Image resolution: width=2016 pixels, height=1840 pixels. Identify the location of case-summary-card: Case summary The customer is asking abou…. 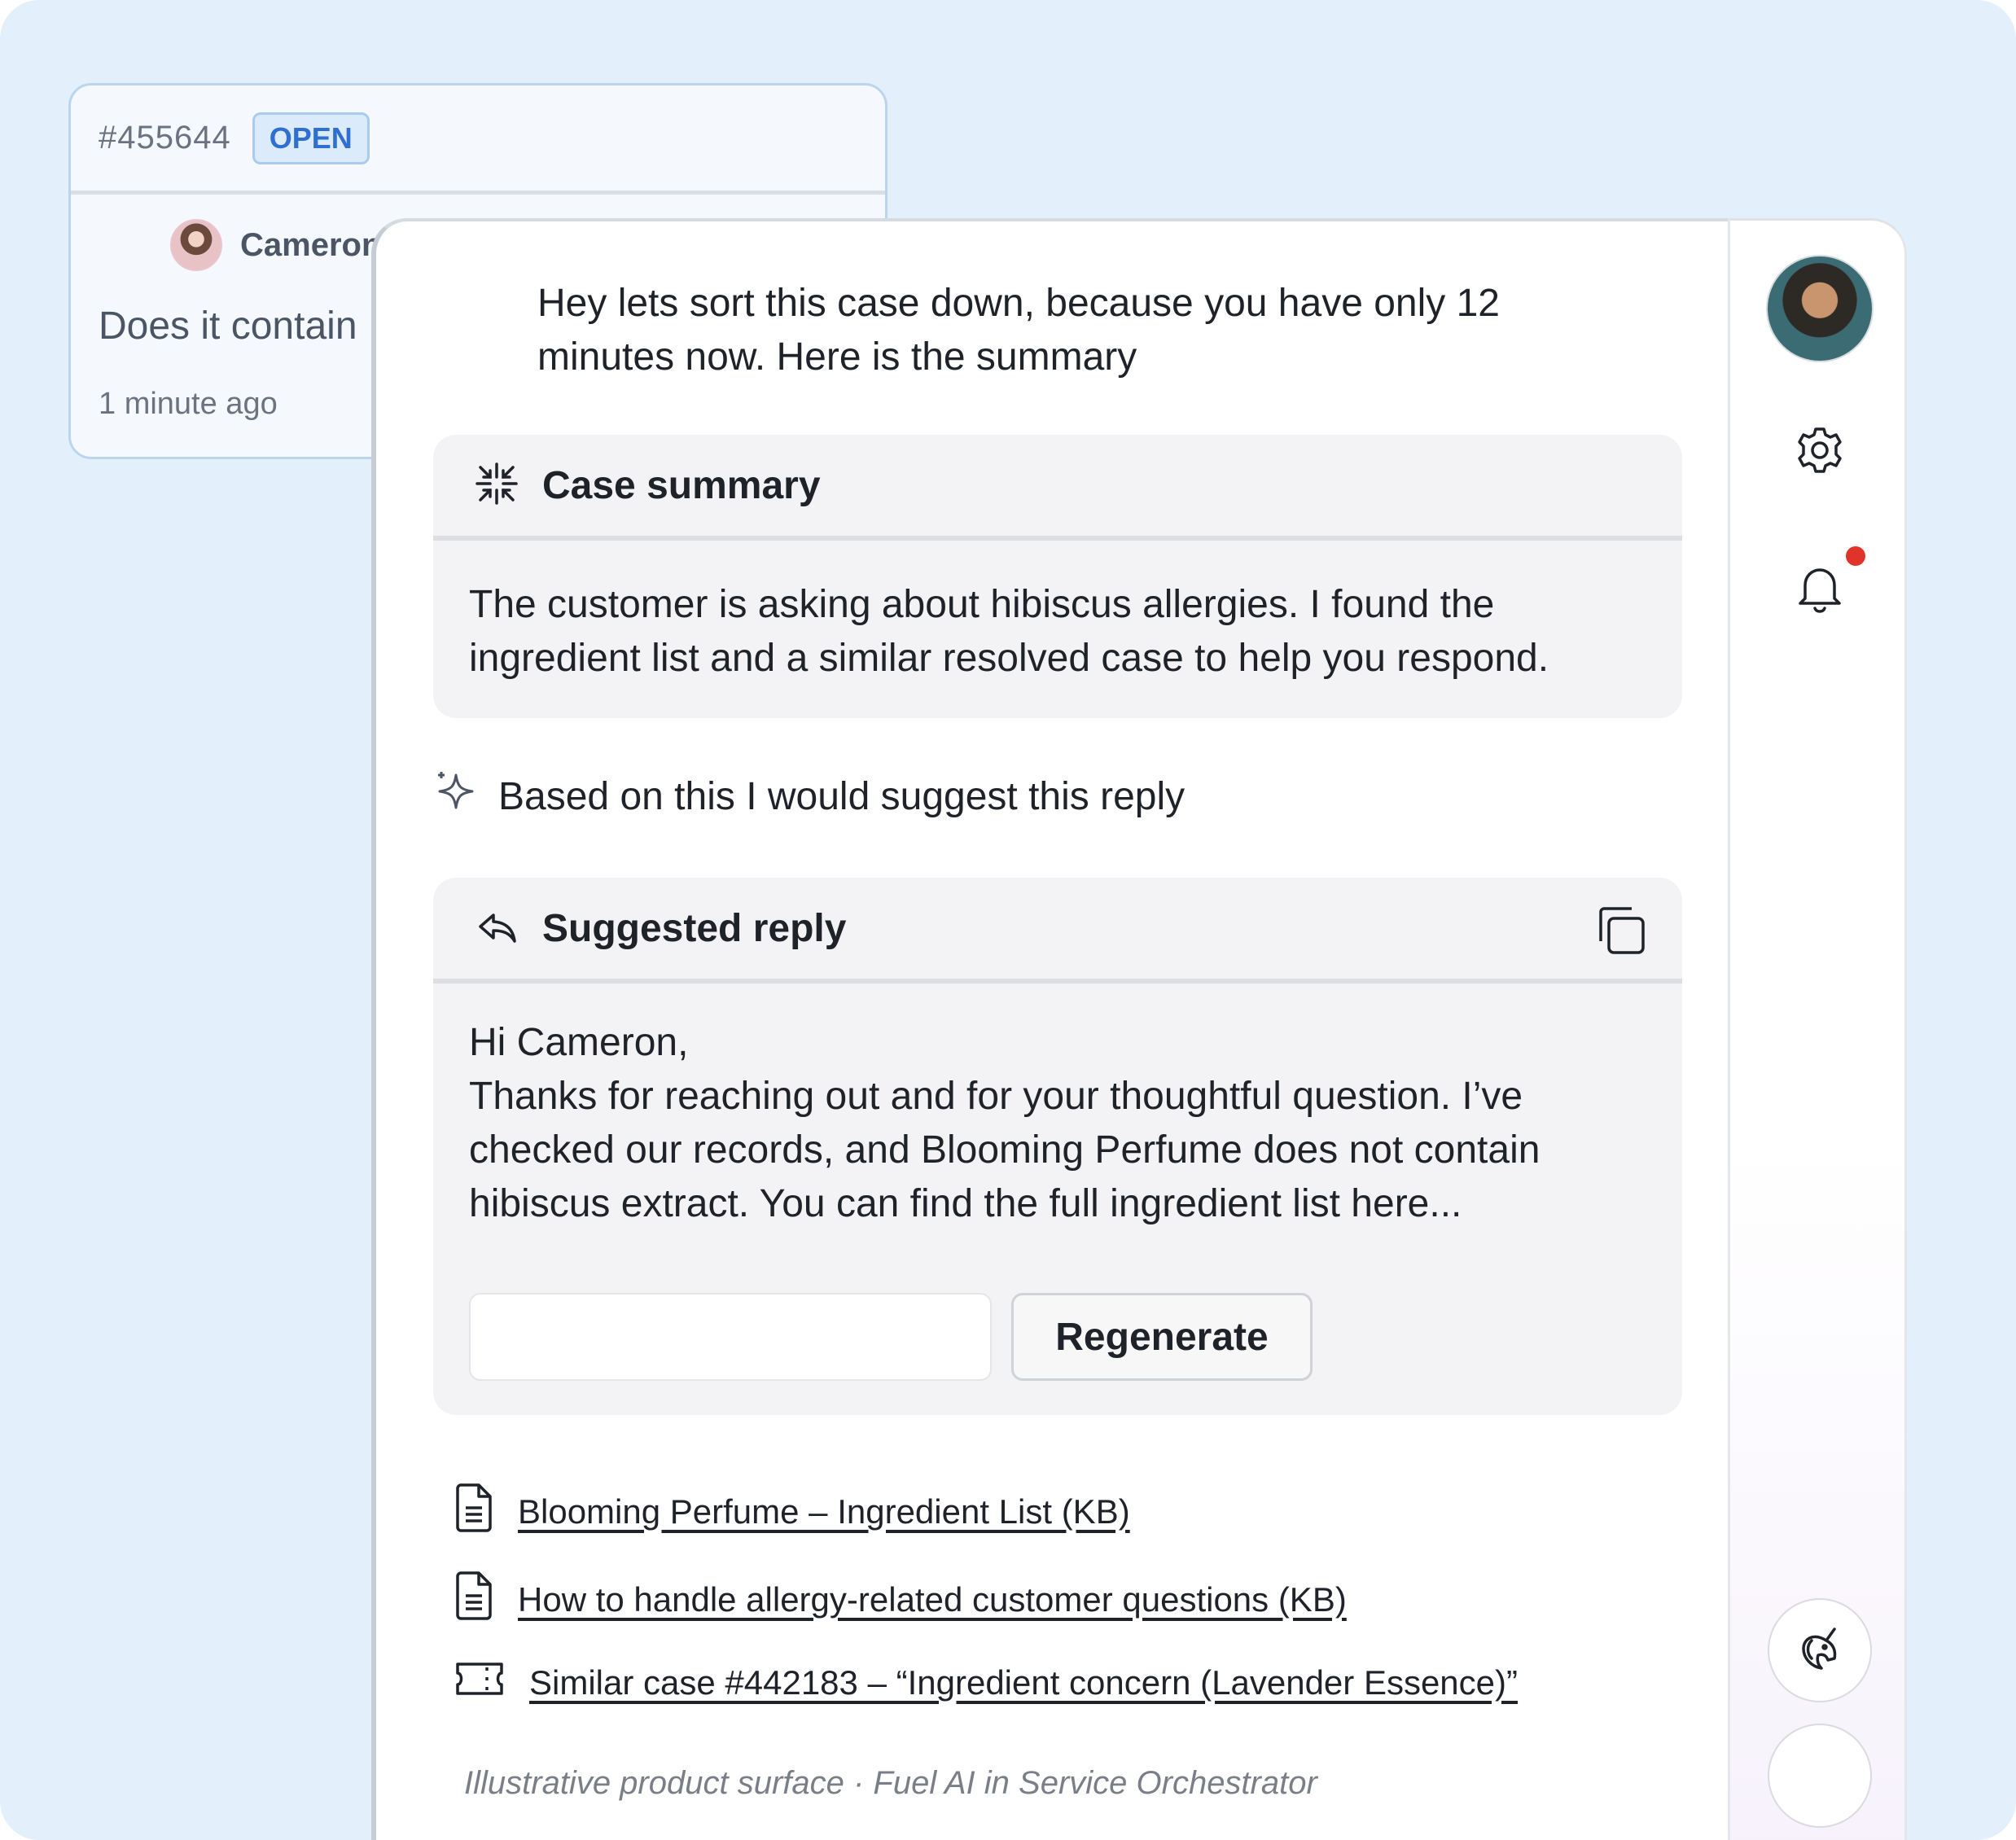
(1057, 576).